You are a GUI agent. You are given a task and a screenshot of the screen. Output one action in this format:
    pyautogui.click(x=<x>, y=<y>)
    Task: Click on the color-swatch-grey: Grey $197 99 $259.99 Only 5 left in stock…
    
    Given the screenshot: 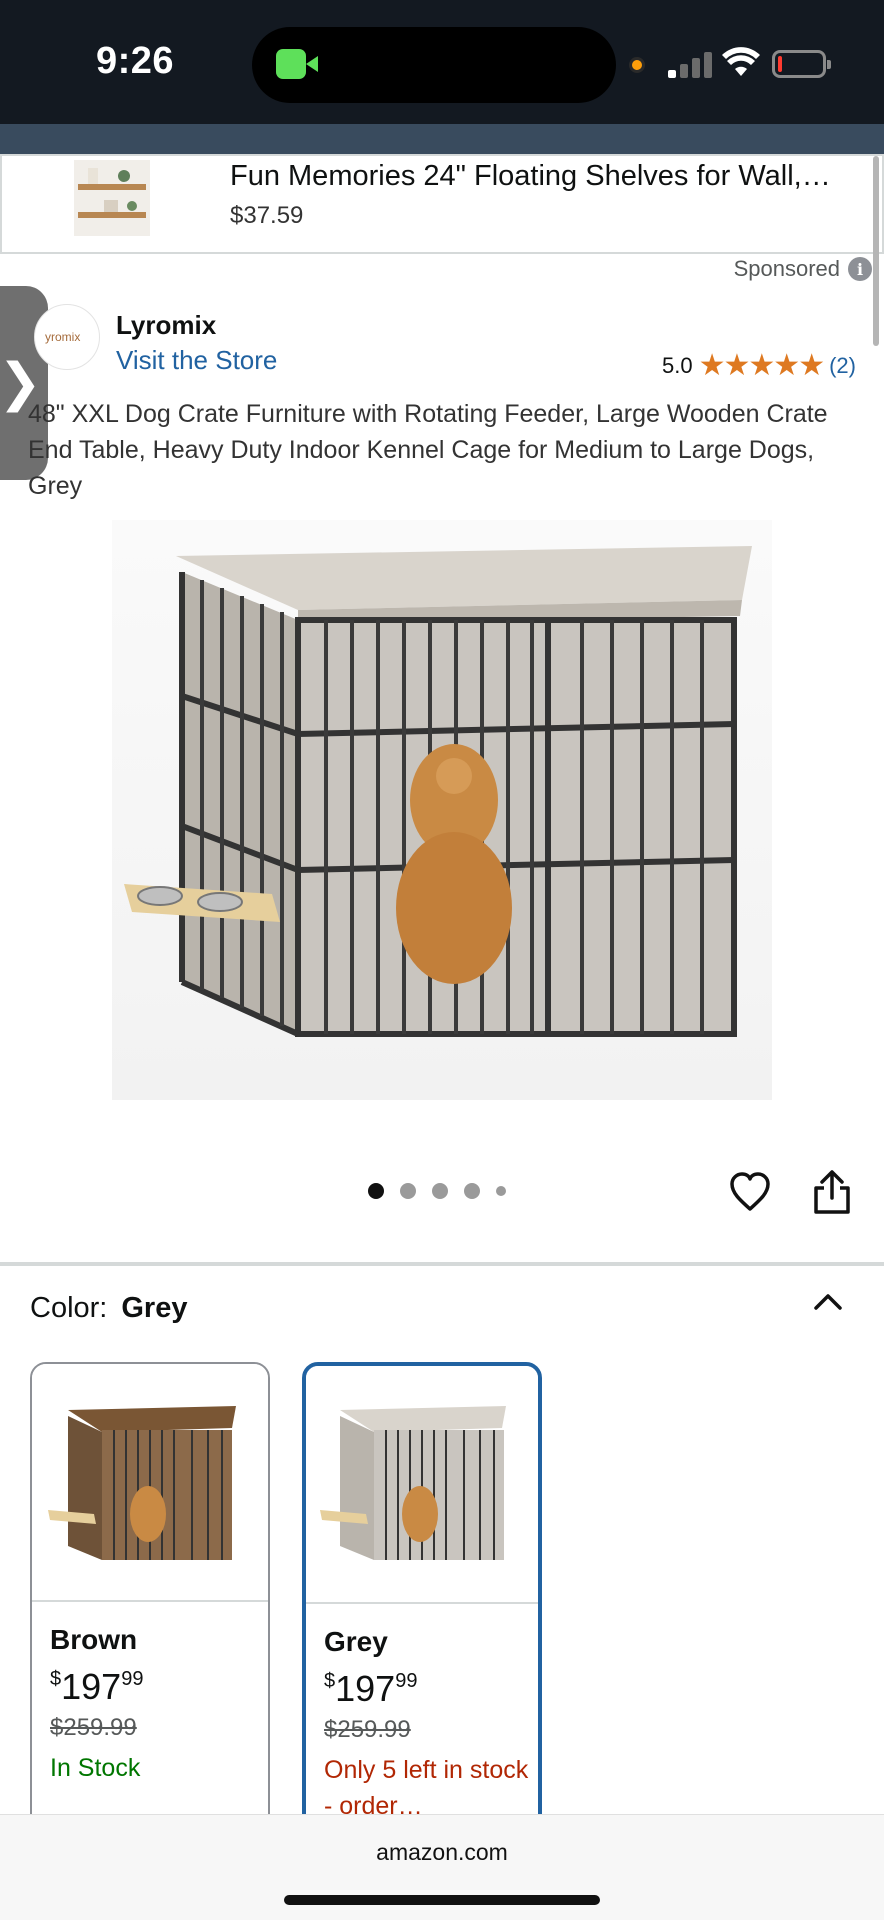 What is the action you would take?
    pyautogui.click(x=422, y=1597)
    